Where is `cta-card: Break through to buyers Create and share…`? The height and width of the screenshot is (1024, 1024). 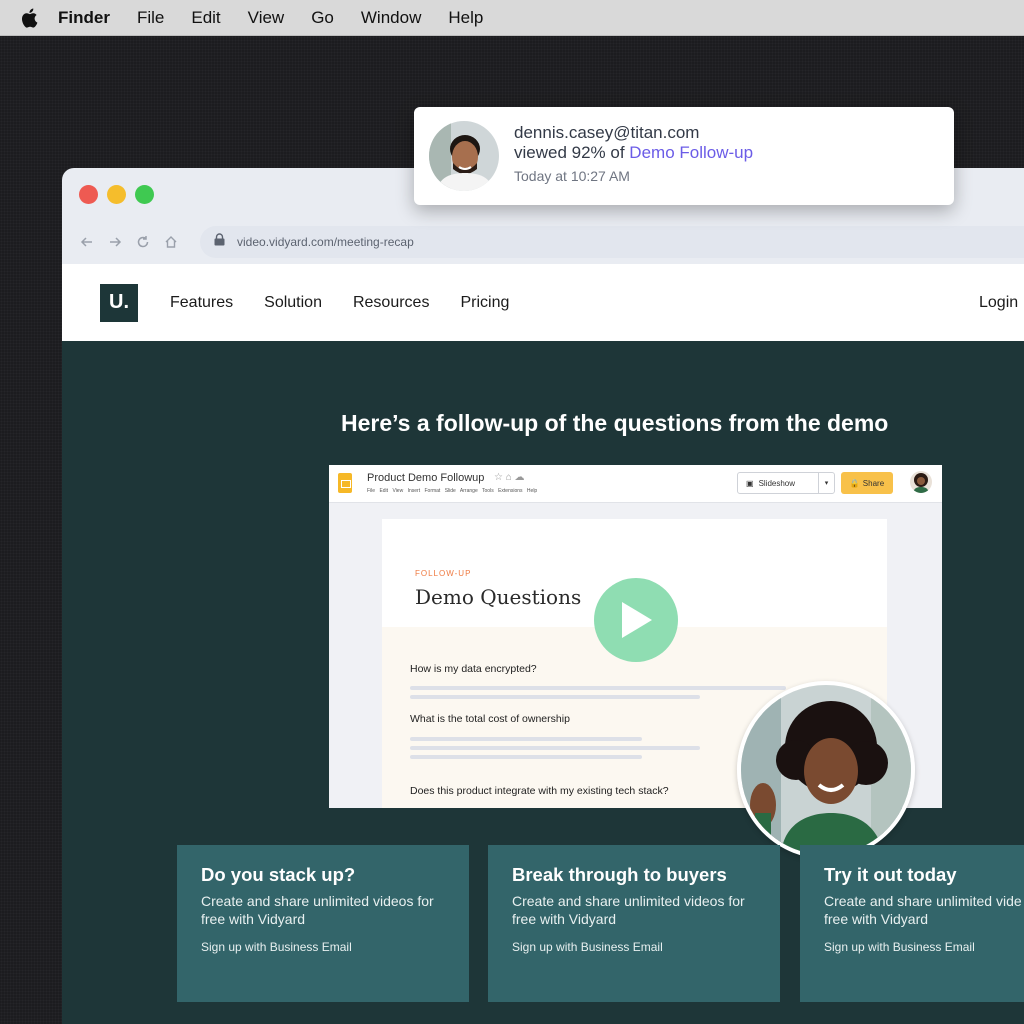
cta-card: Break through to buyers Create and share… is located at coordinates (634, 923).